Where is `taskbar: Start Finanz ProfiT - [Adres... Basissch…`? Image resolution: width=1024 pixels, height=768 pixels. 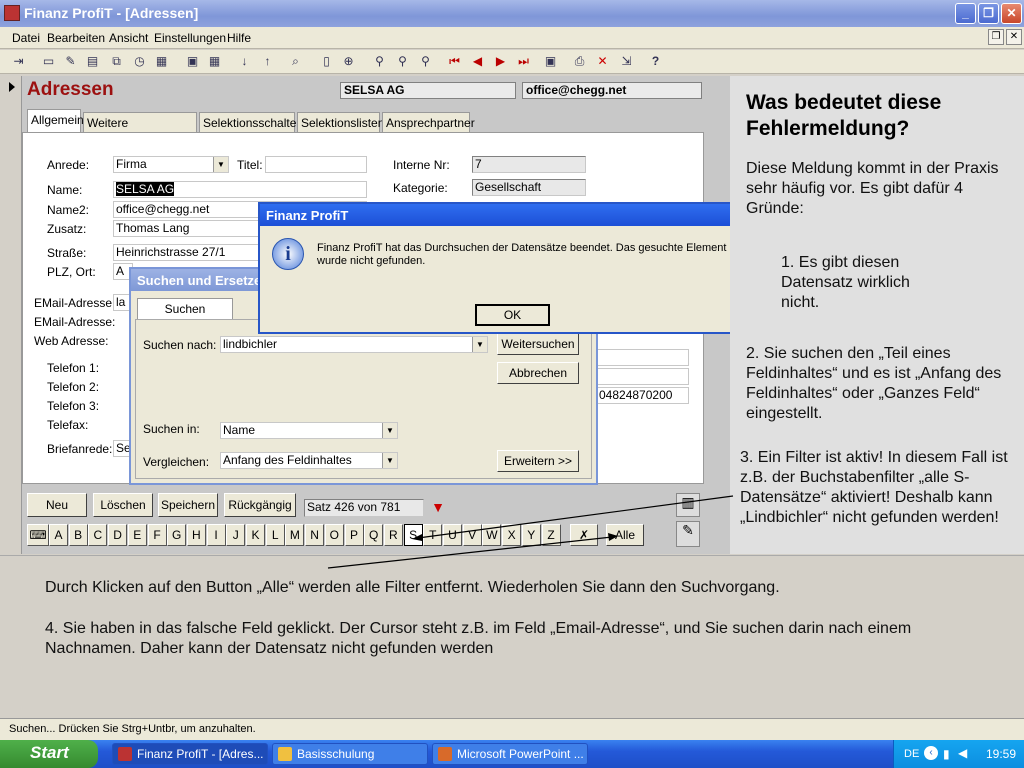 taskbar: Start Finanz ProfiT - [Adres... Basissch… is located at coordinates (512, 754).